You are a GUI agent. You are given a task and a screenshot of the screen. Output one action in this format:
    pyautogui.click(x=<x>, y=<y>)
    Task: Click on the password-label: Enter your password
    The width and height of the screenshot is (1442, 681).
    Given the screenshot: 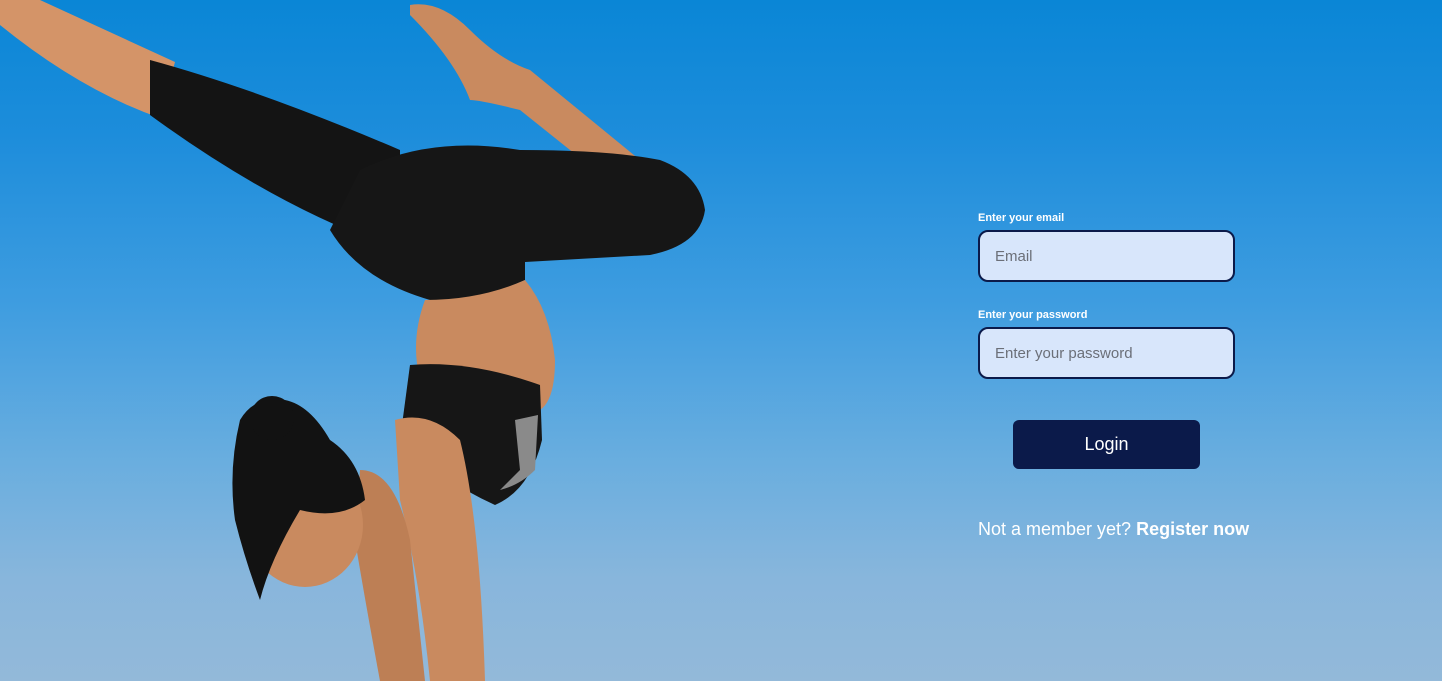 What is the action you would take?
    pyautogui.click(x=1033, y=315)
    